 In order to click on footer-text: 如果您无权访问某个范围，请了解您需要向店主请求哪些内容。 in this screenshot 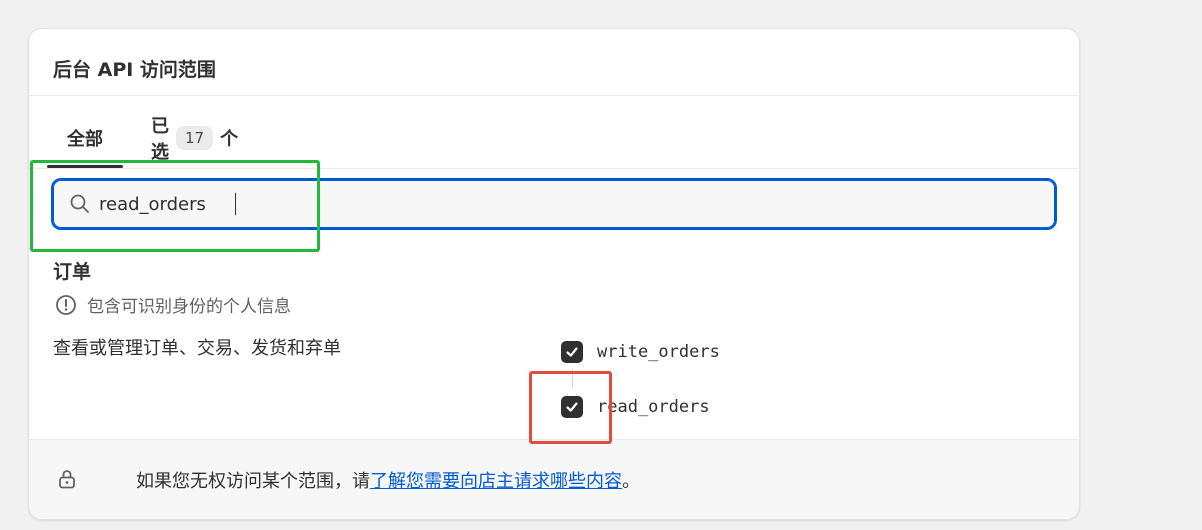, I will do `click(388, 480)`.